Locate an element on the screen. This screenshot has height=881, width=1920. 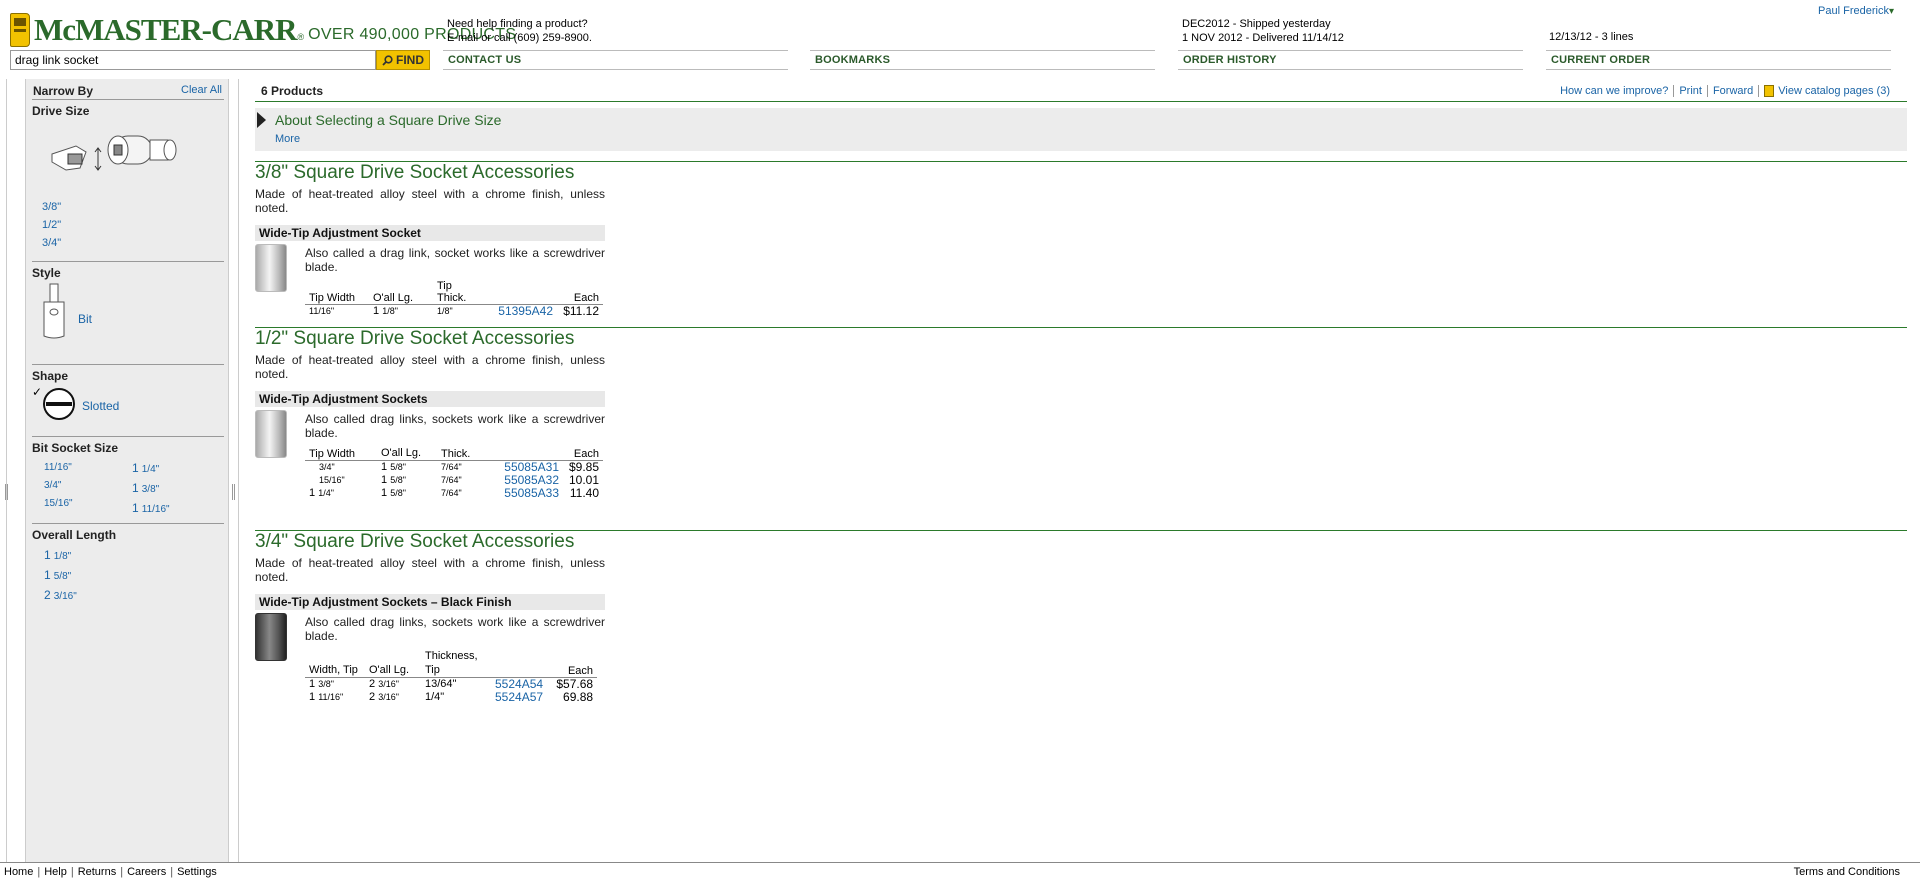
col-each: Each is located at coordinates (572, 663).